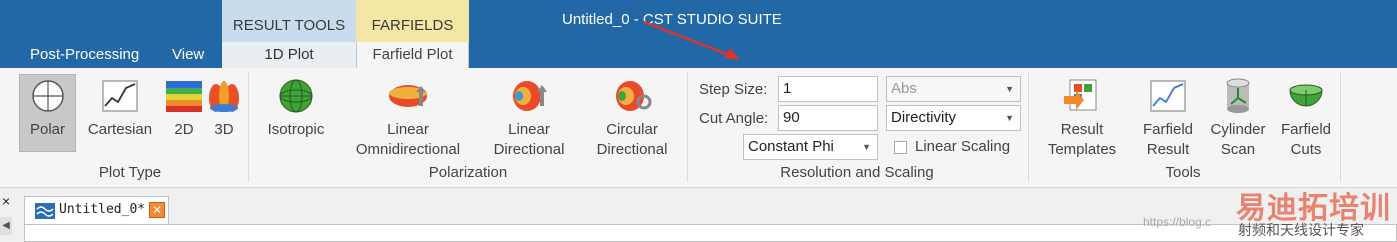 The image size is (1397, 242). What do you see at coordinates (224, 129) in the screenshot?
I see `3d-label: 3D` at bounding box center [224, 129].